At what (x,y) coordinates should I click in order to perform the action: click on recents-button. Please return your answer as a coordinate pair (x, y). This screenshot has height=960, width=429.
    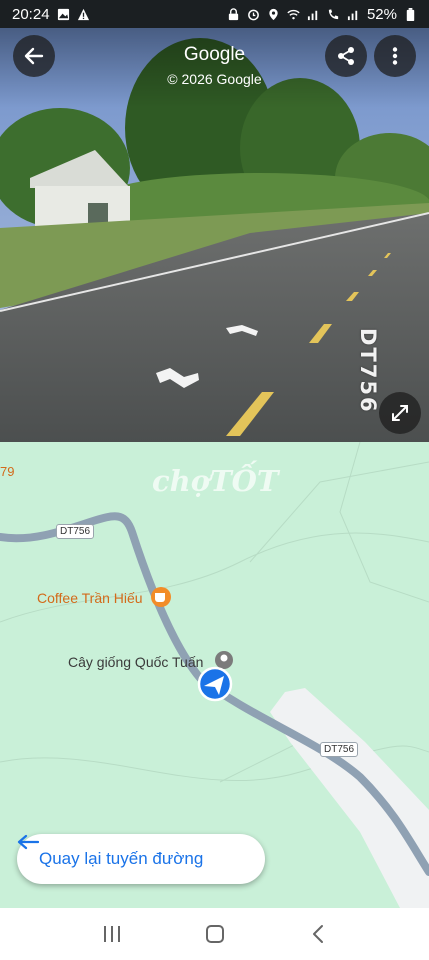
    Looking at the image, I should click on (112, 934).